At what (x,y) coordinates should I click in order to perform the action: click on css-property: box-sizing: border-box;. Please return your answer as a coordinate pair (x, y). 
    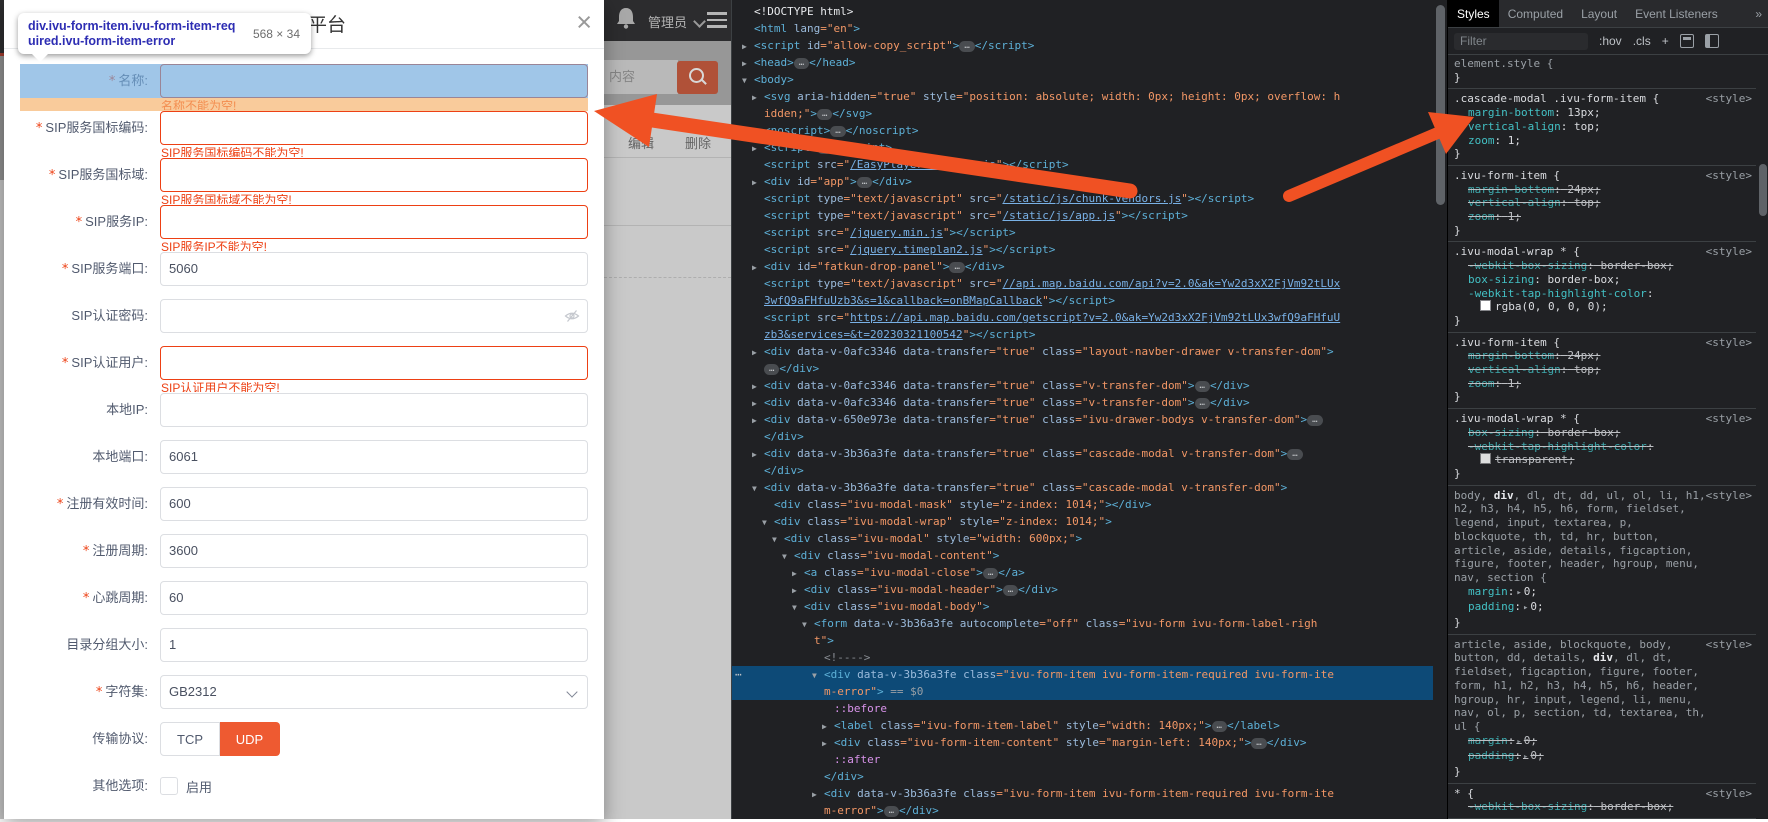
    Looking at the image, I should click on (1603, 433).